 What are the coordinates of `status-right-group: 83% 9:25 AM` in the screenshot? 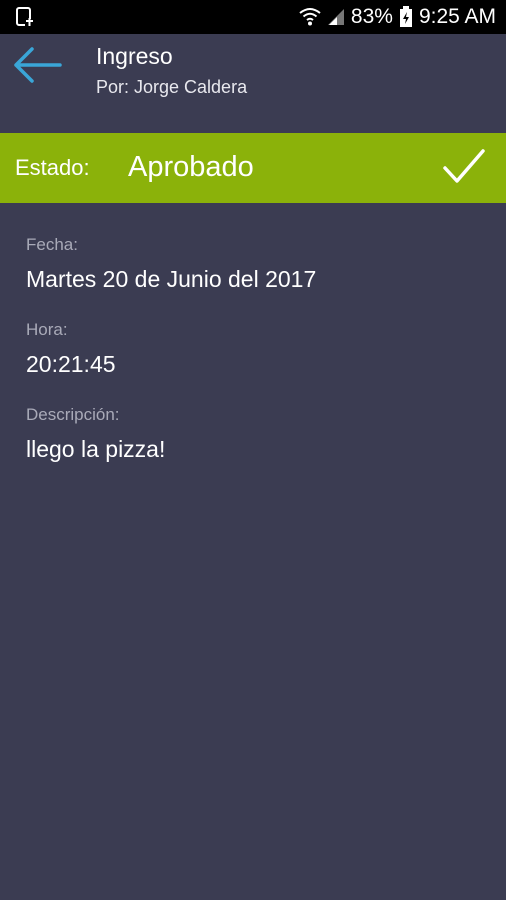 It's located at (397, 17).